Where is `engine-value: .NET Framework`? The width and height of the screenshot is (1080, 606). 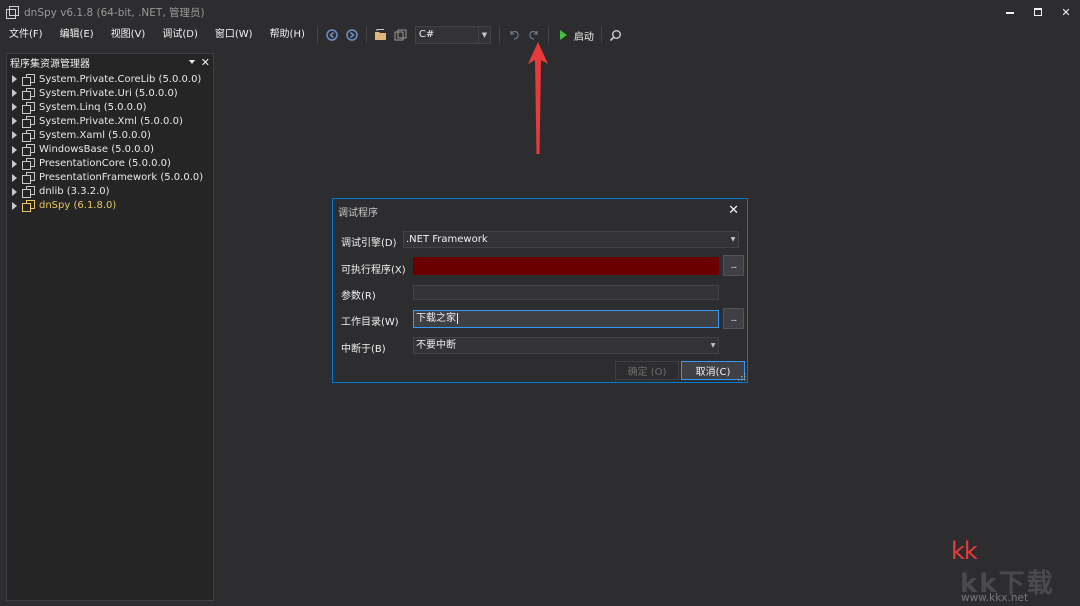 engine-value: .NET Framework is located at coordinates (447, 239).